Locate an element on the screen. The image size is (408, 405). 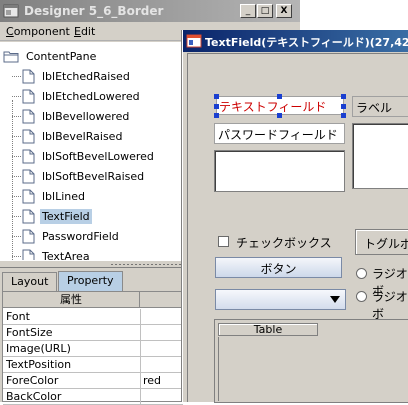
close-icon: X is located at coordinates (284, 10).